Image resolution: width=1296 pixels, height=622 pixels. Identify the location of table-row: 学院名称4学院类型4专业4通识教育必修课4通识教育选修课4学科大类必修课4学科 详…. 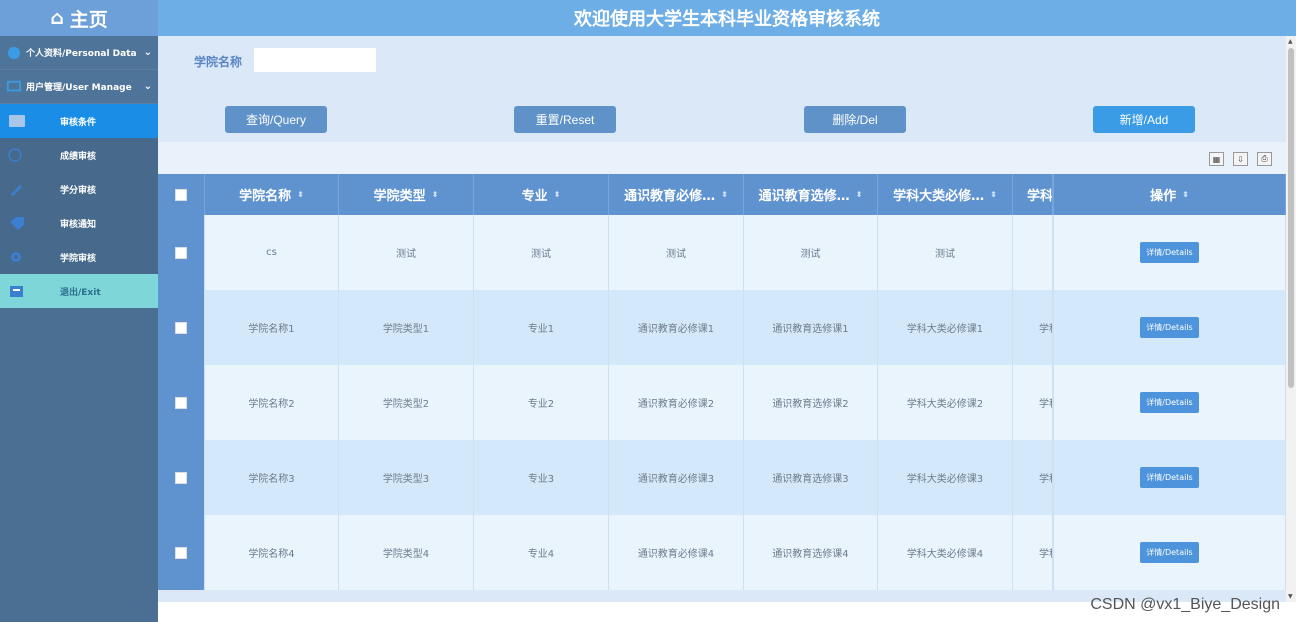
(722, 552).